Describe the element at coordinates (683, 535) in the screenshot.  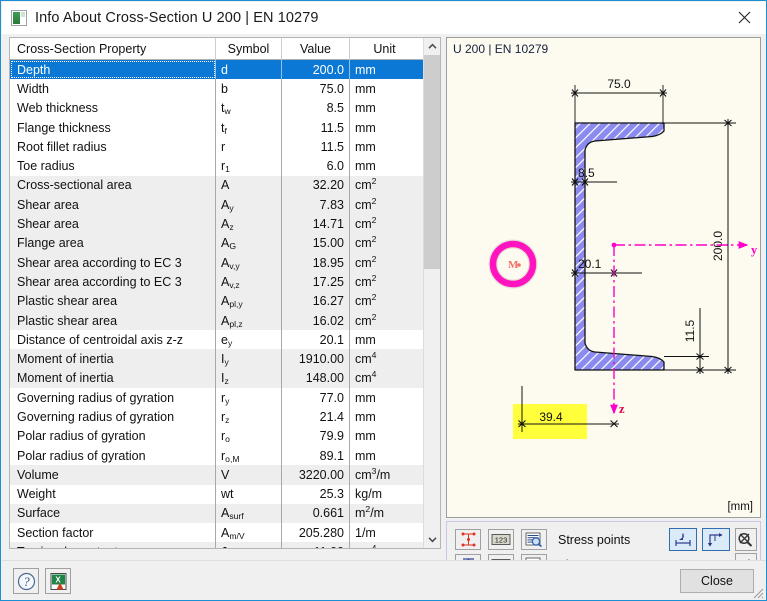
I see `svg-text: x` at that location.